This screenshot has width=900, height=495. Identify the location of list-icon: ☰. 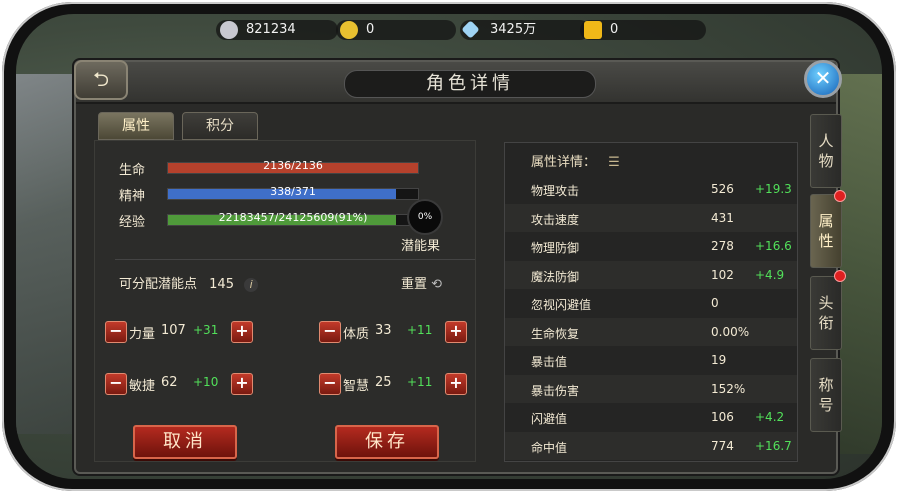
(614, 162).